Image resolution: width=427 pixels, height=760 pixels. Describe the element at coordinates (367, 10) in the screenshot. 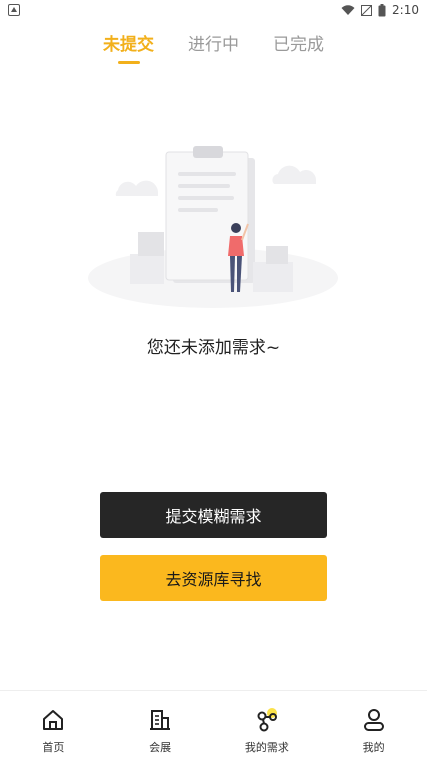

I see `no-signal-icon` at that location.